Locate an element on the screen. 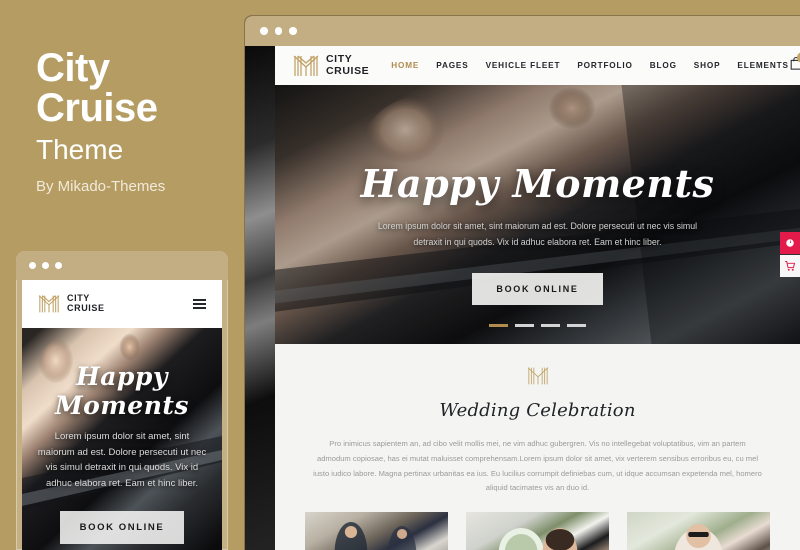 The image size is (800, 550). cart-button: 0 is located at coordinates (794, 63).